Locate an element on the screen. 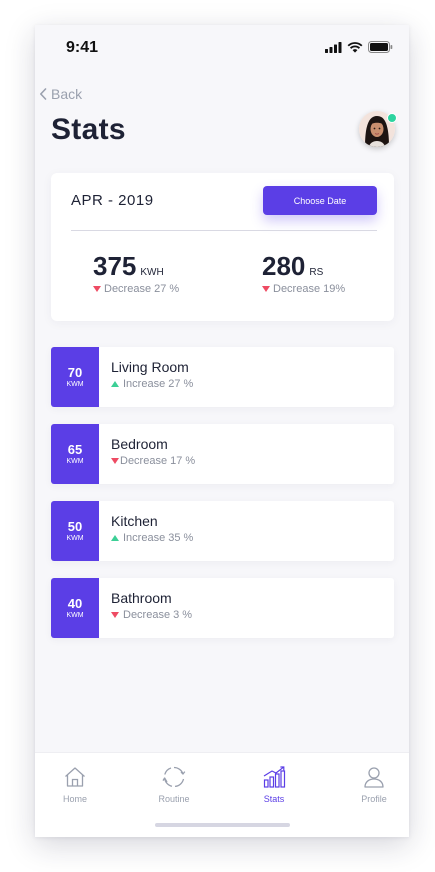 The height and width of the screenshot is (872, 435). nav-item-home: Home is located at coordinates (75, 784).